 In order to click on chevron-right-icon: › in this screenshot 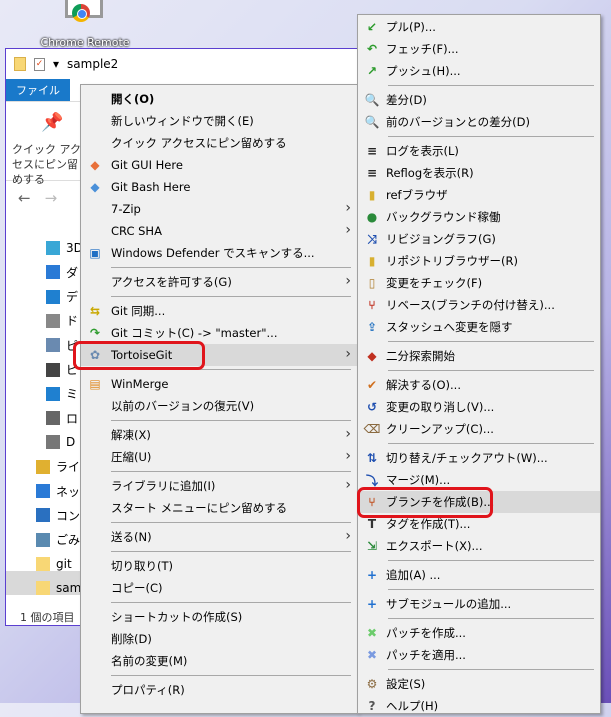, I will do `click(348, 536)`.